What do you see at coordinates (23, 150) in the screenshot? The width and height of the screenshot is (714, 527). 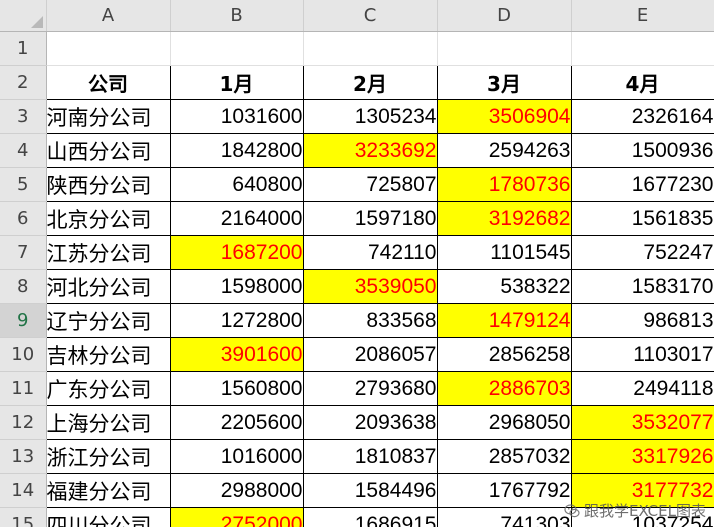 I see `row-header: 4` at bounding box center [23, 150].